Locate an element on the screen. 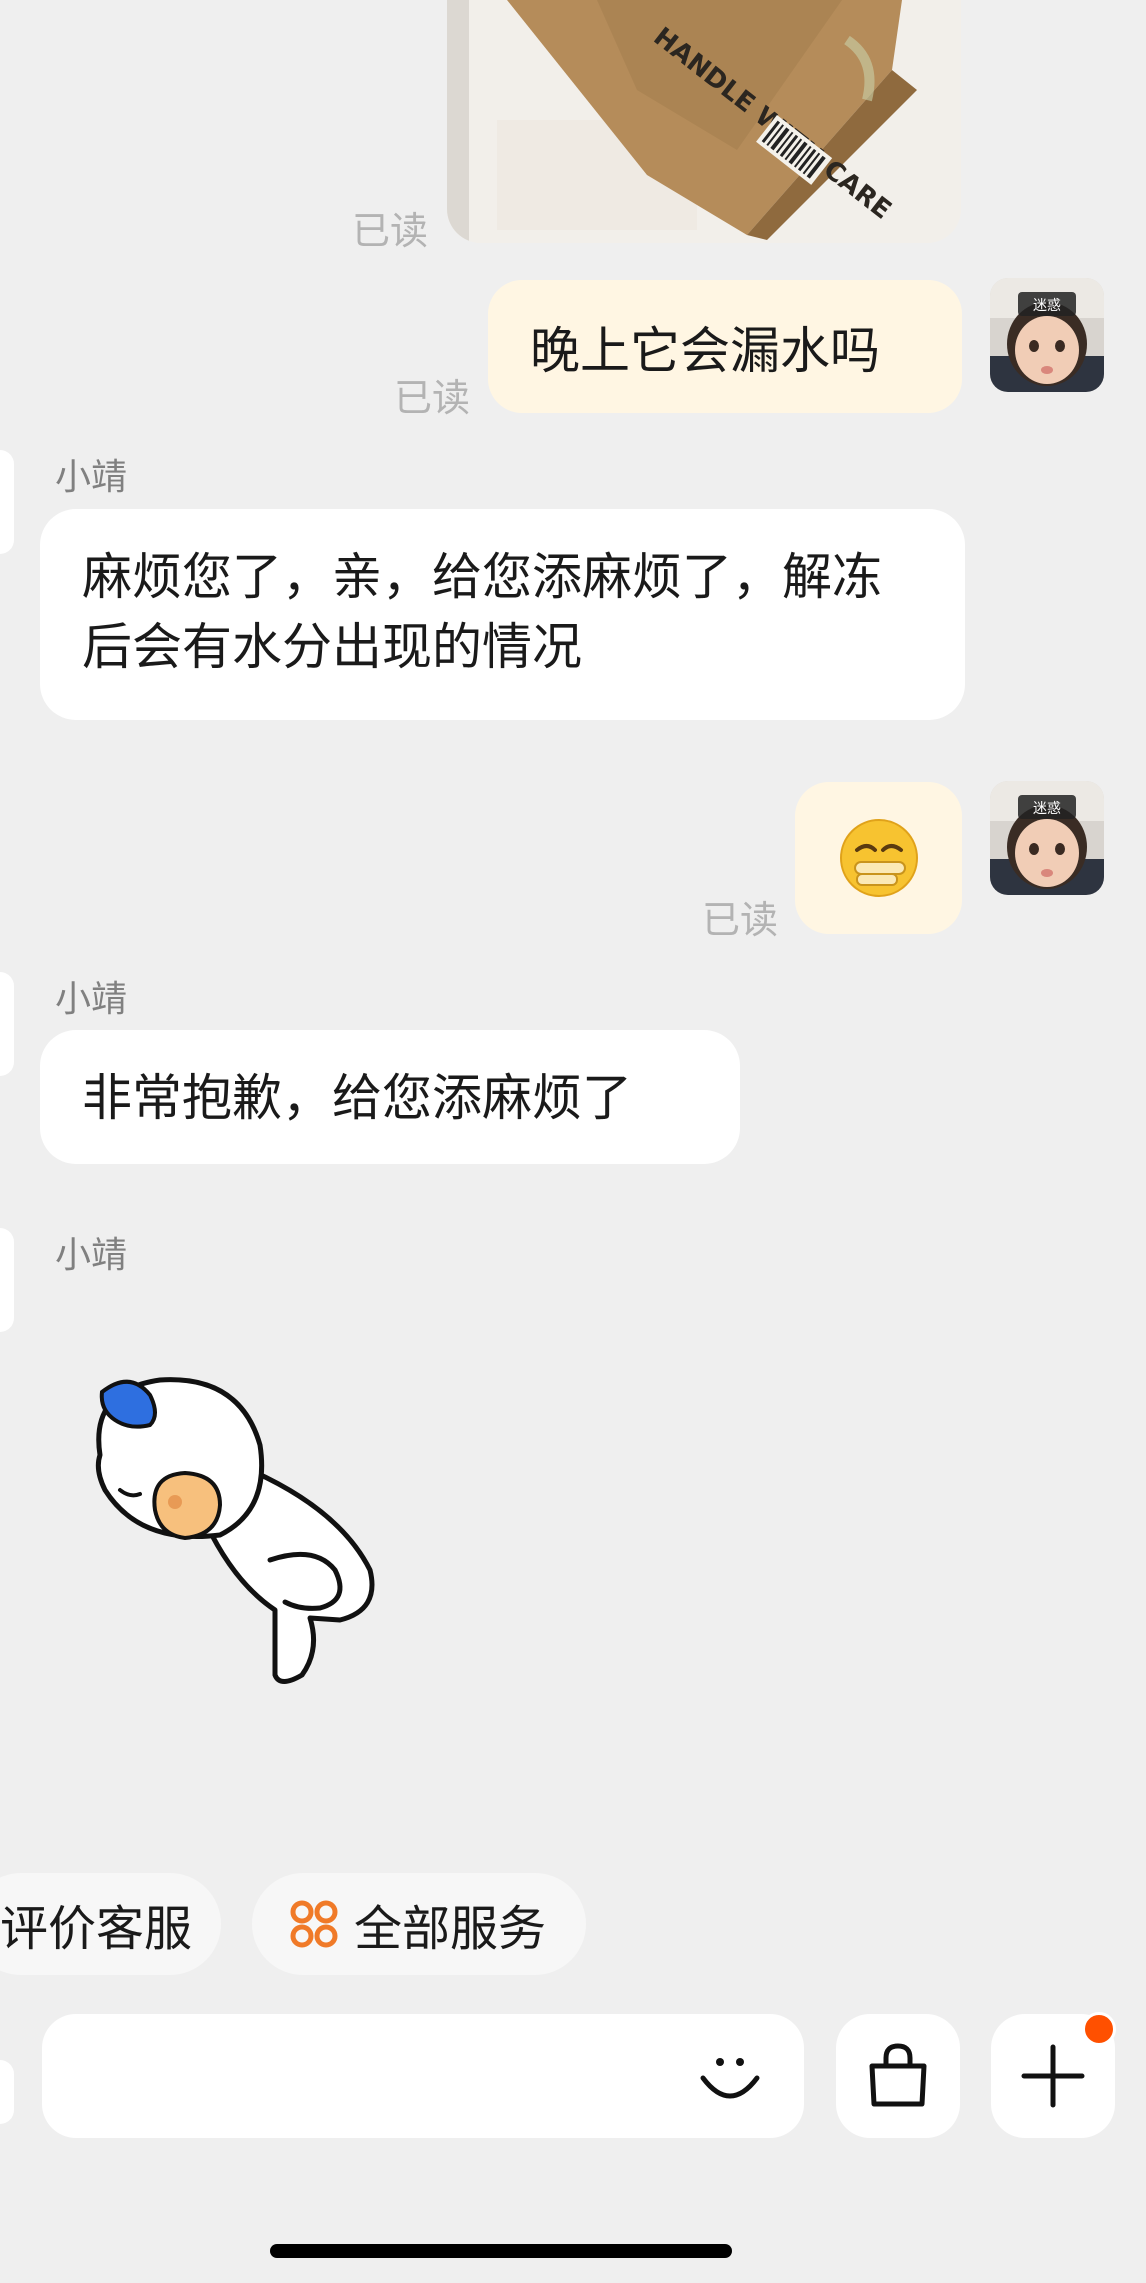  shopping-bag-button is located at coordinates (898, 2076).